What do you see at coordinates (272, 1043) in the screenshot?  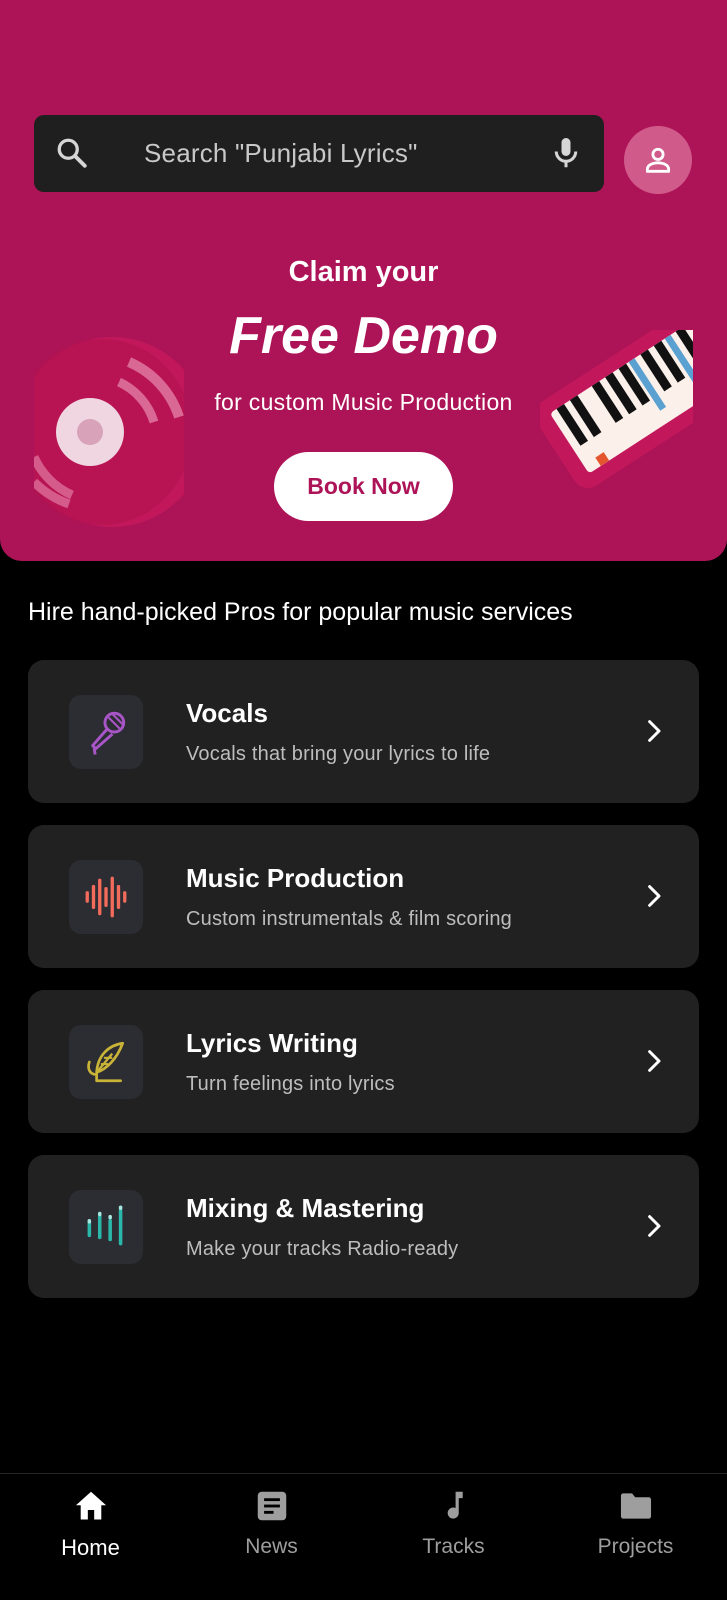 I see `service-title: Lyrics Writing` at bounding box center [272, 1043].